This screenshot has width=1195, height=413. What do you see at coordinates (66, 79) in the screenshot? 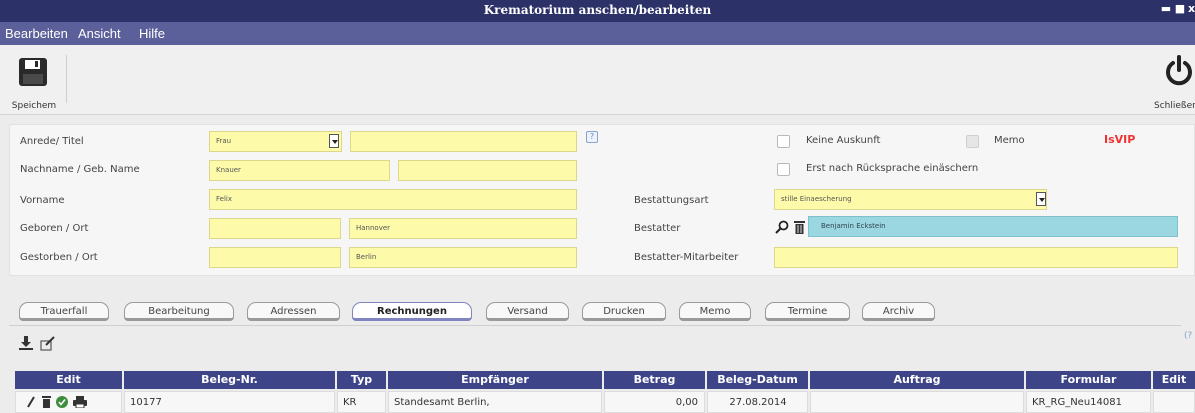
I see `toolbar-separator` at bounding box center [66, 79].